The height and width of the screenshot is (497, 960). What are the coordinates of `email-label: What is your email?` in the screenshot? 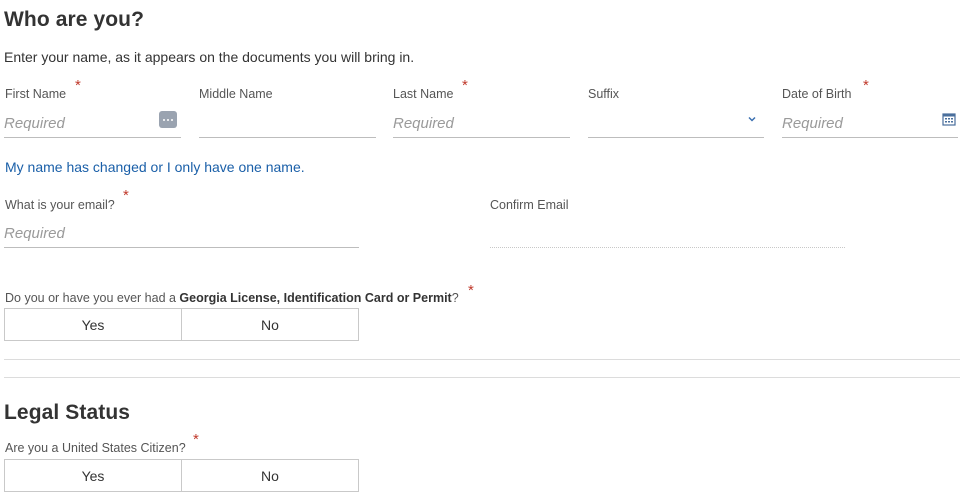 It's located at (60, 205).